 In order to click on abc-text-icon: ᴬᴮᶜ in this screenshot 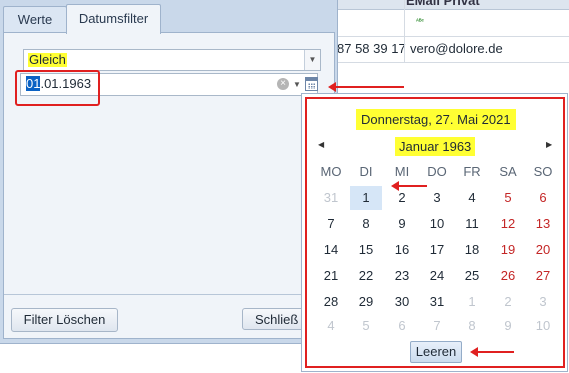, I will do `click(420, 22)`.